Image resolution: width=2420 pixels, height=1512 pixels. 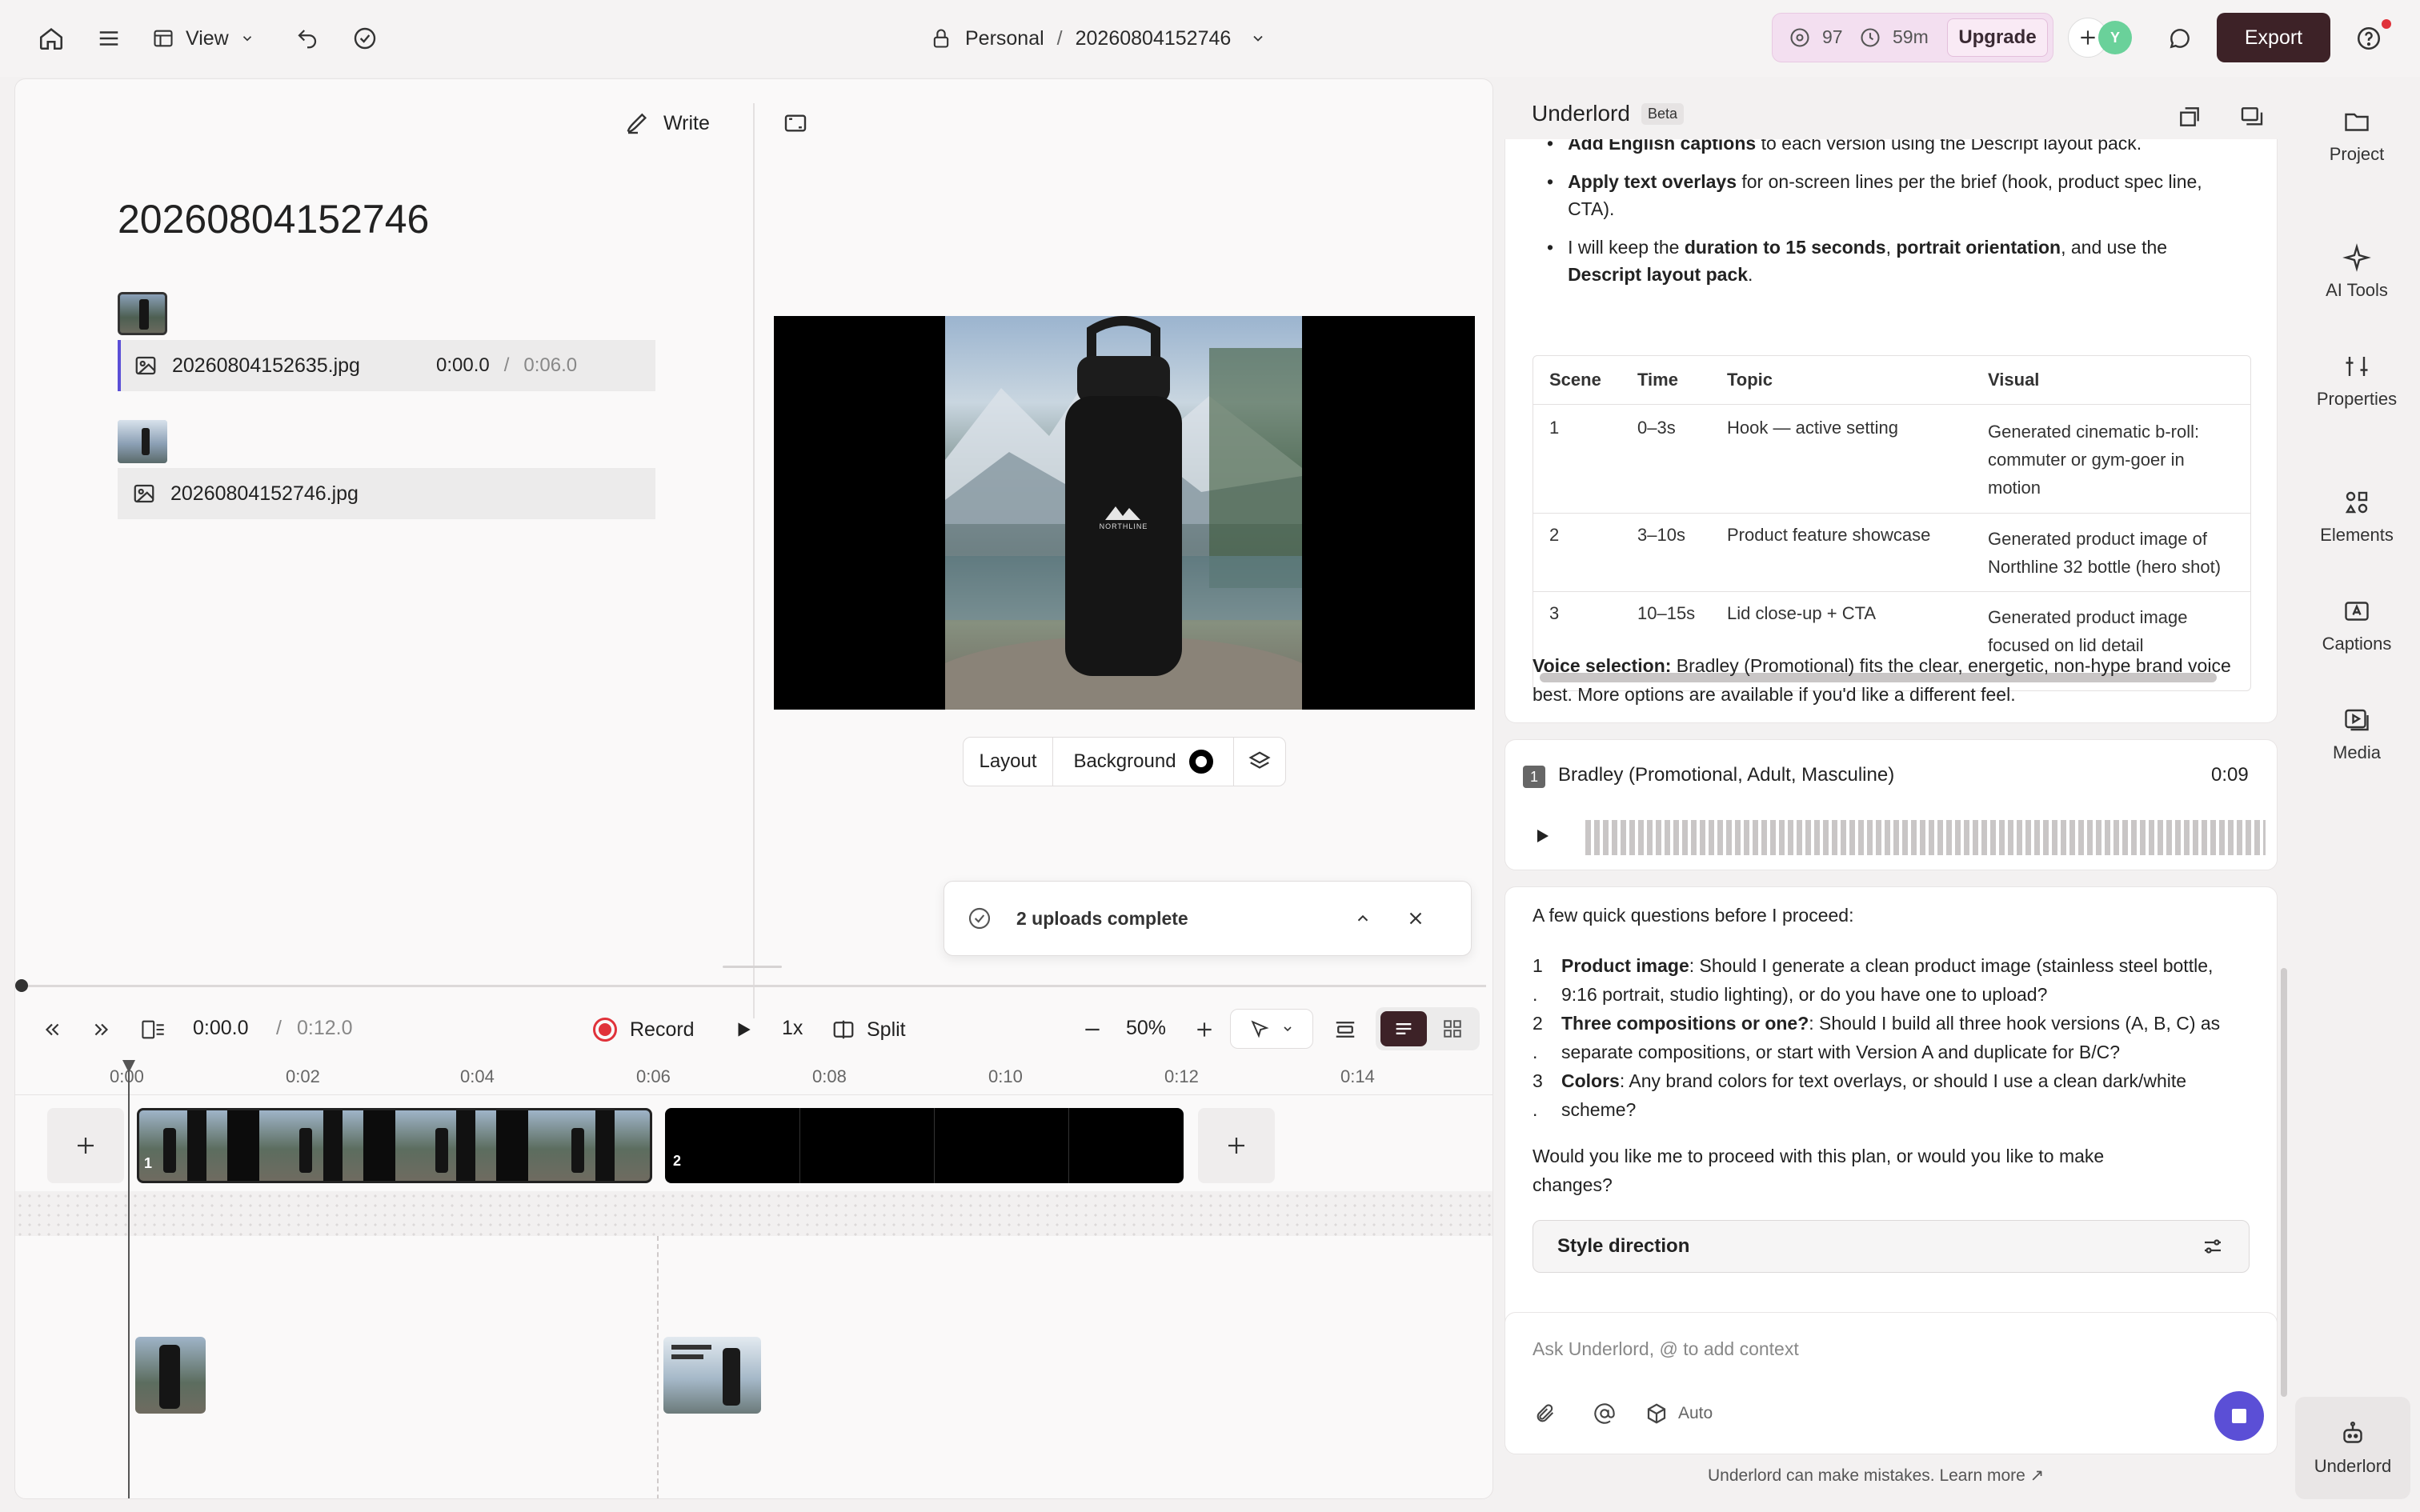 I want to click on undo-icon, so click(x=307, y=38).